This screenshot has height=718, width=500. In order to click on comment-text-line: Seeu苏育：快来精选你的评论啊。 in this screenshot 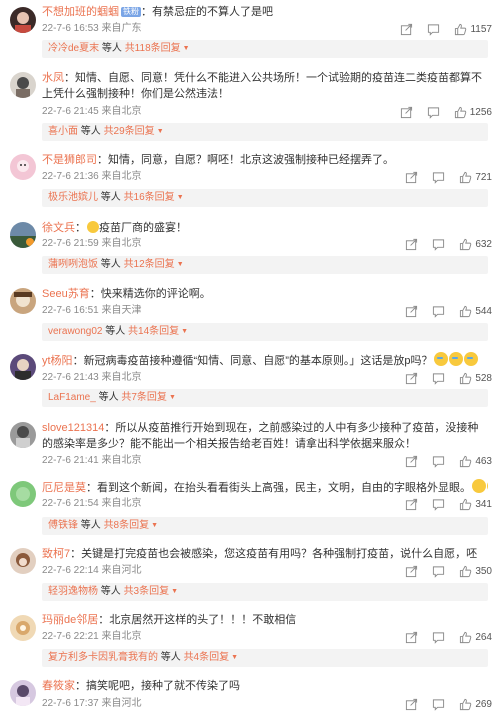, I will do `click(126, 294)`.